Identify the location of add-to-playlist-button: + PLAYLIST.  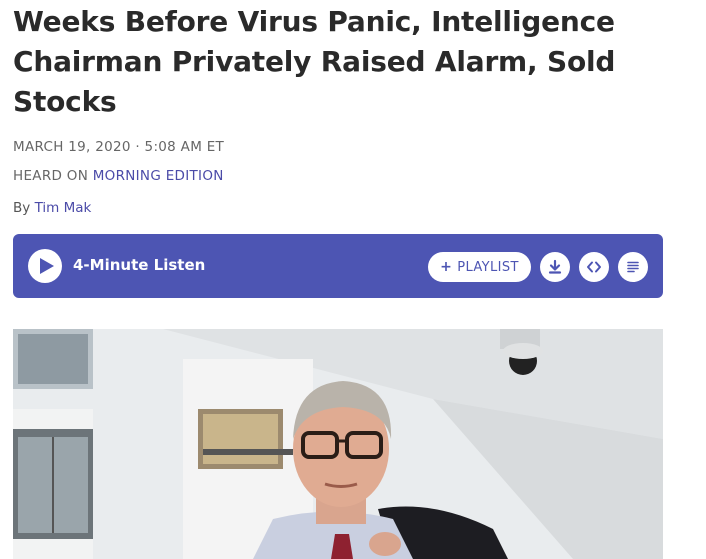
(479, 267).